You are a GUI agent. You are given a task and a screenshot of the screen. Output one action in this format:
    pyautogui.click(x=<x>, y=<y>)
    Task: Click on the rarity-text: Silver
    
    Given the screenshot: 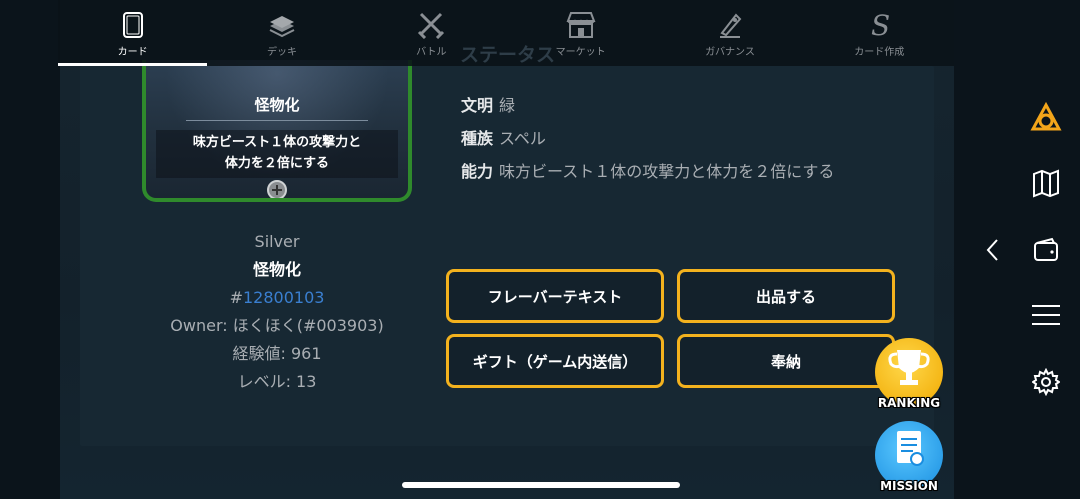 What is the action you would take?
    pyautogui.click(x=277, y=241)
    